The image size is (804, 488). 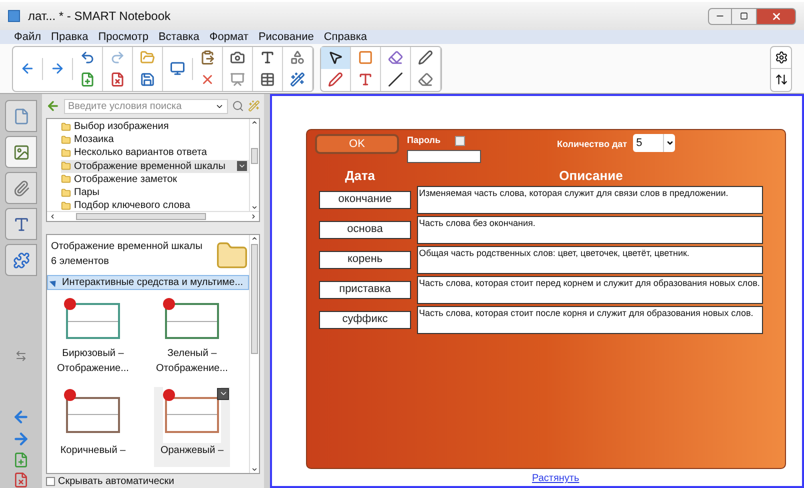 I want to click on app-icon, so click(x=14, y=16).